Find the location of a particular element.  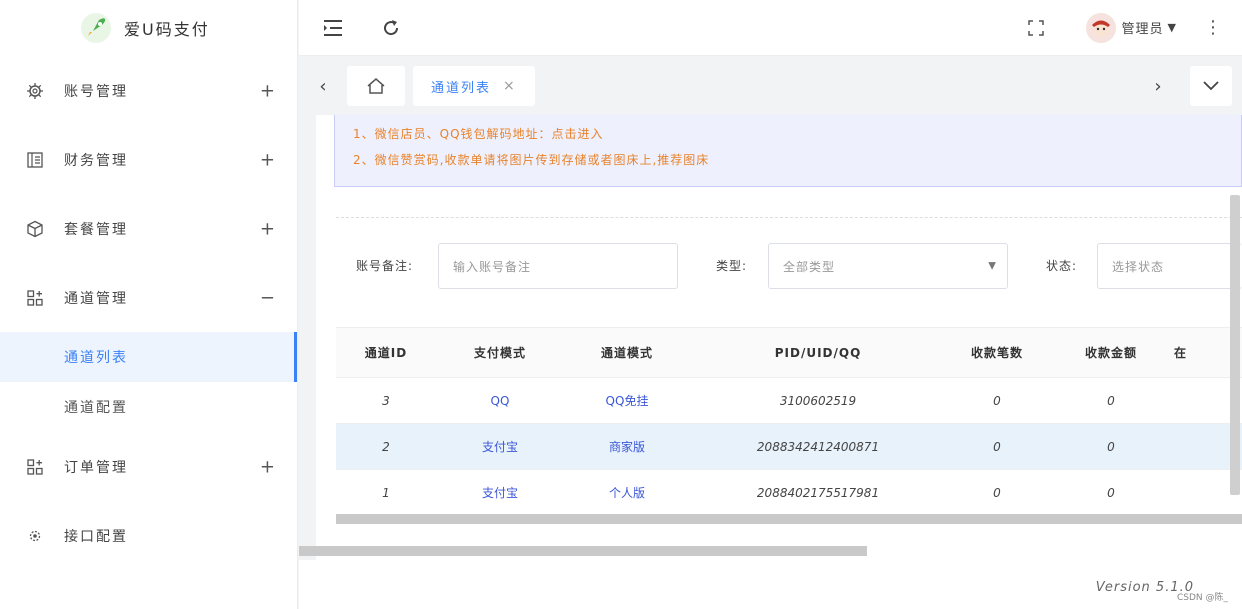

status-select: 选择状态 is located at coordinates (1169, 266).